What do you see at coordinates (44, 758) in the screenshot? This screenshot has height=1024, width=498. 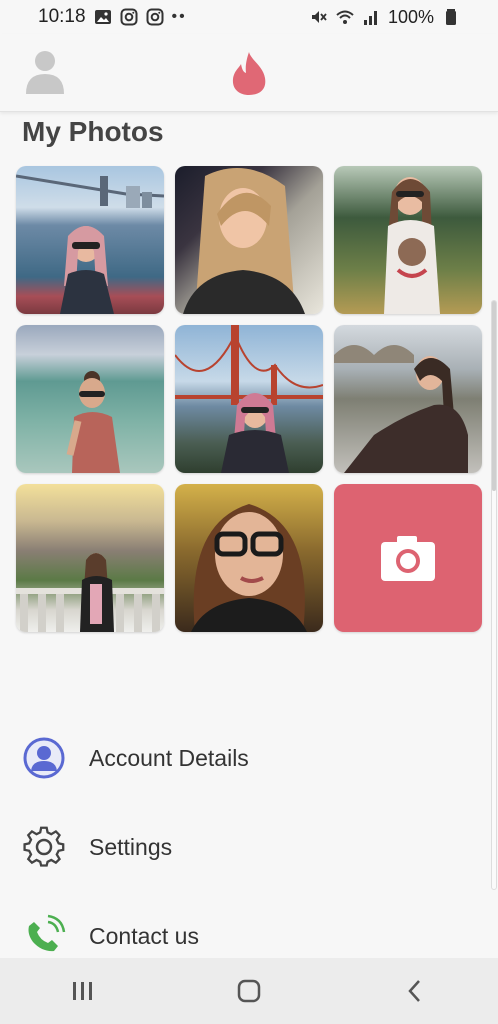 I see `account-icon` at bounding box center [44, 758].